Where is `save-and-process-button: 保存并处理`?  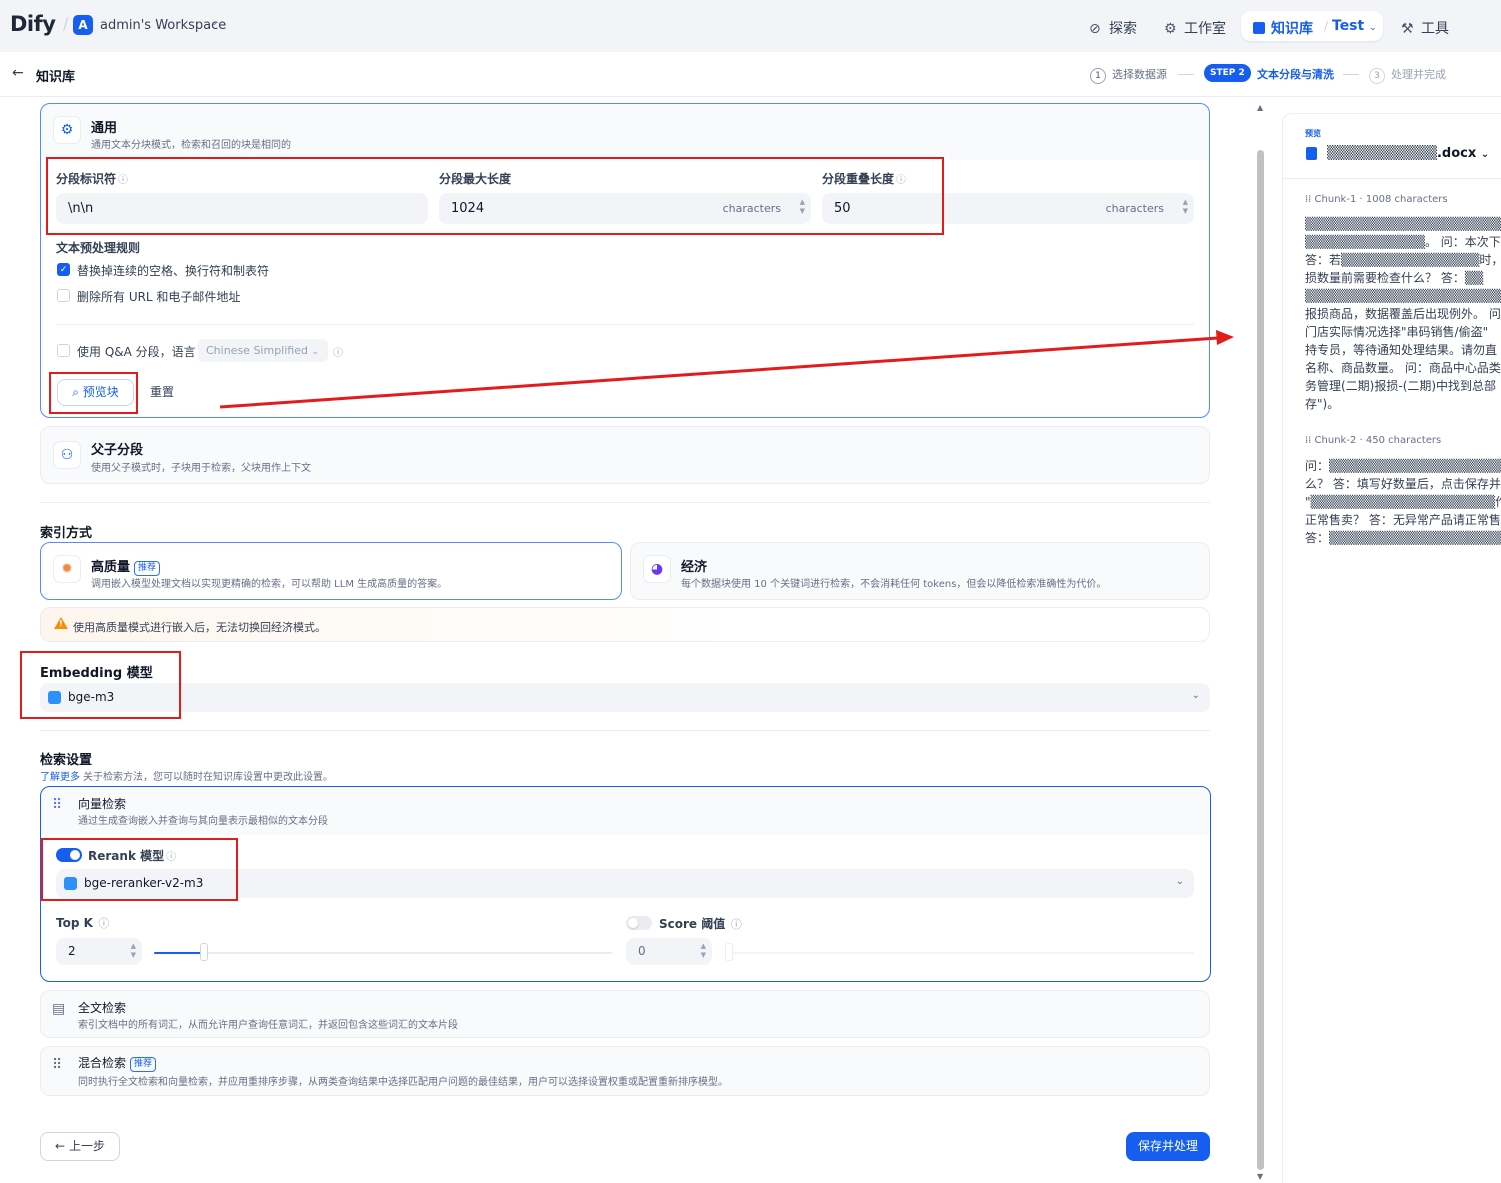
save-and-process-button: 保存并处理 is located at coordinates (1168, 1146).